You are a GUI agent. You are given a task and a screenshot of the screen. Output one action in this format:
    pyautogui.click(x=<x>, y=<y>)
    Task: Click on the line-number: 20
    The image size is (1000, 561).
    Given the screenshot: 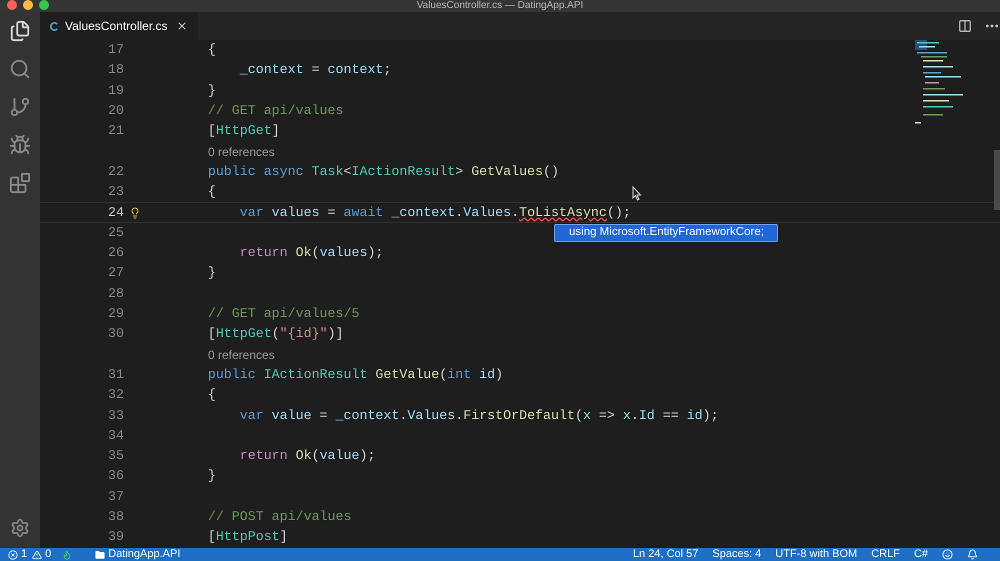 What is the action you would take?
    pyautogui.click(x=116, y=111)
    